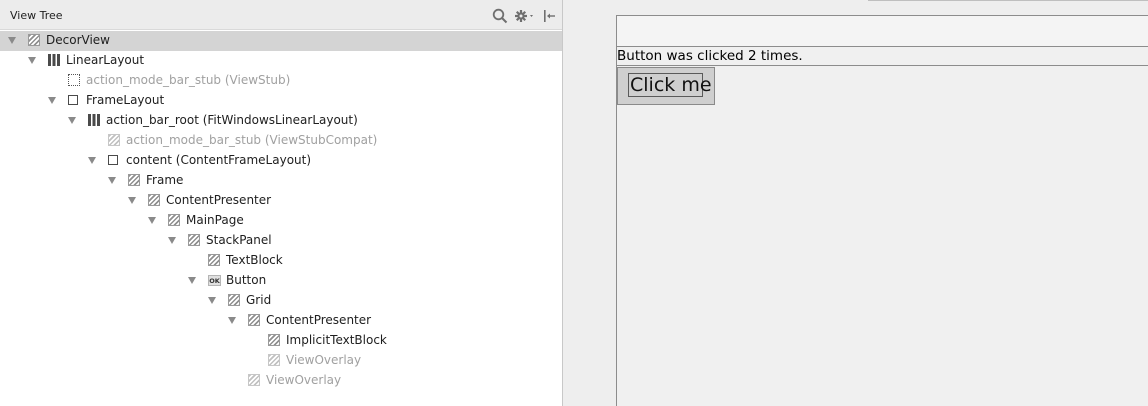 The image size is (1148, 406). I want to click on tree-node-label: StackPanel, so click(239, 240).